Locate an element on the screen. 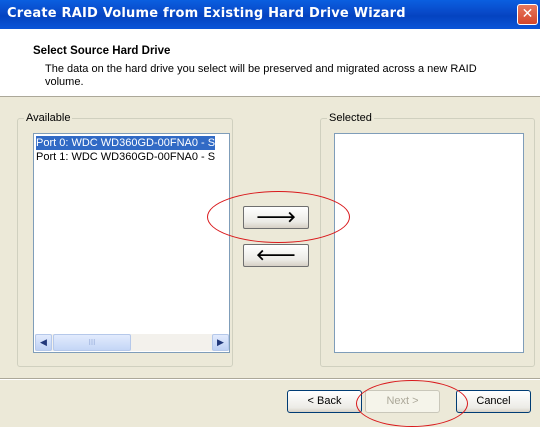 This screenshot has height=427, width=540. chevron-right-icon: ▶ is located at coordinates (220, 342).